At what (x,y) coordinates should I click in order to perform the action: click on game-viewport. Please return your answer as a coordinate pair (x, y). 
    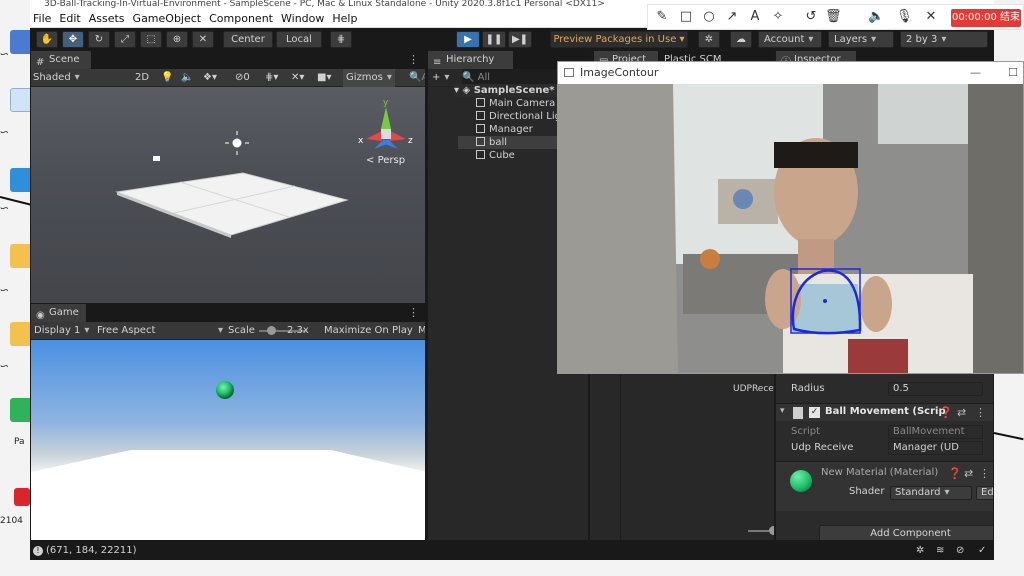
    Looking at the image, I should click on (228, 440).